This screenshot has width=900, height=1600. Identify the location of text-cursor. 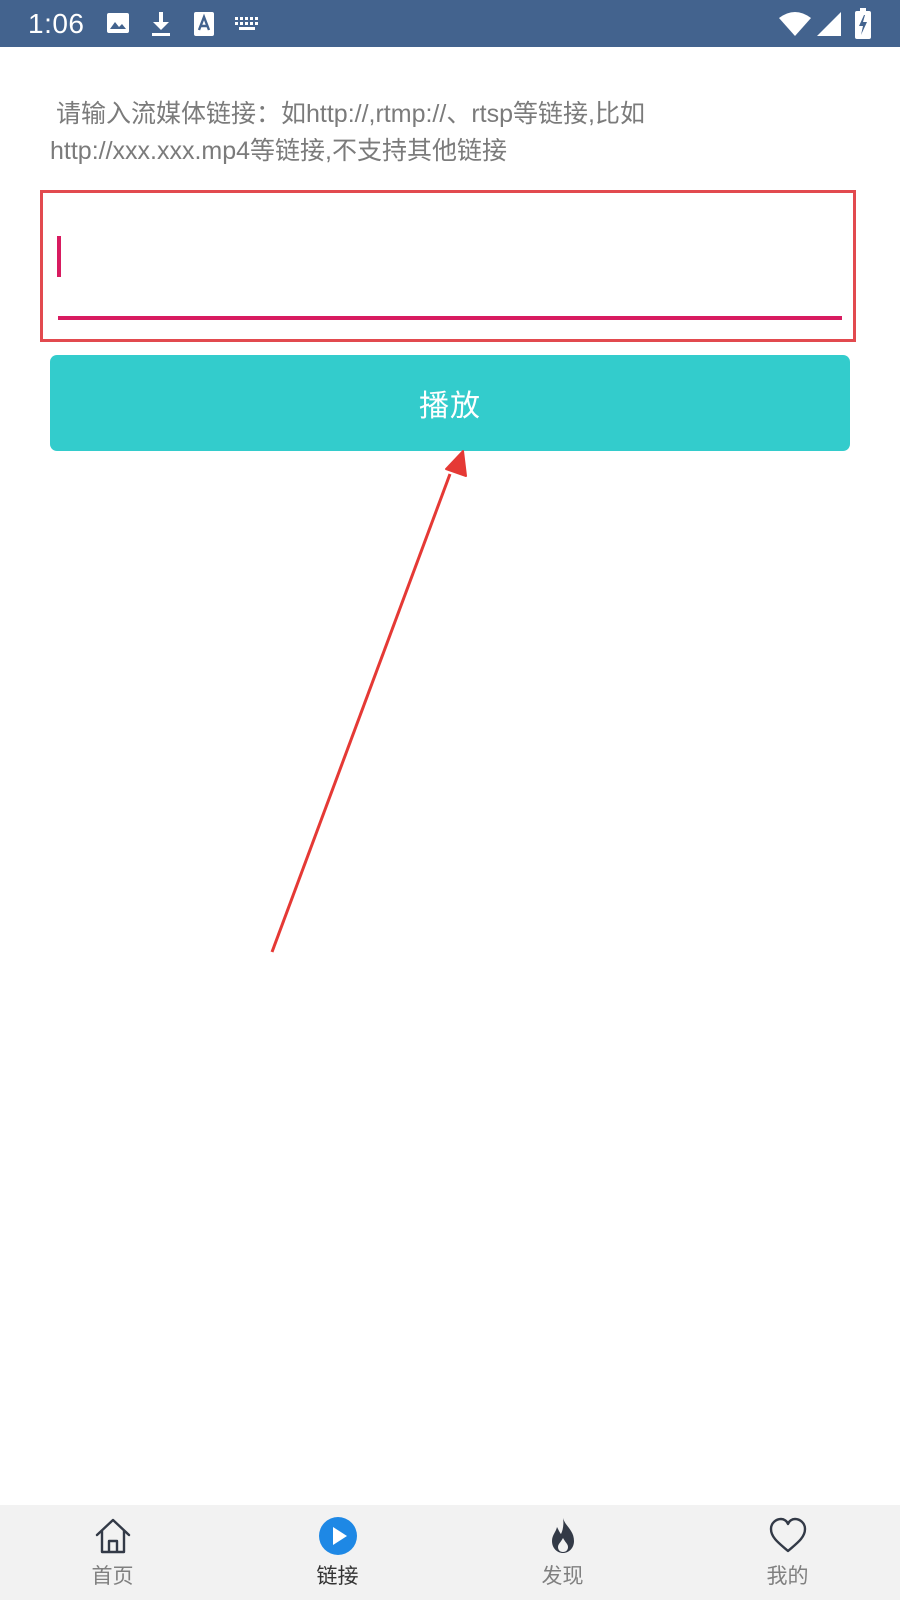
(59, 256).